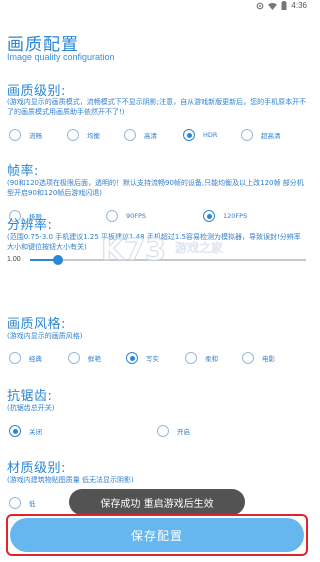 The width and height of the screenshot is (320, 562). Describe the element at coordinates (142, 358) in the screenshot. I see `style-option-realistic: 写实` at that location.